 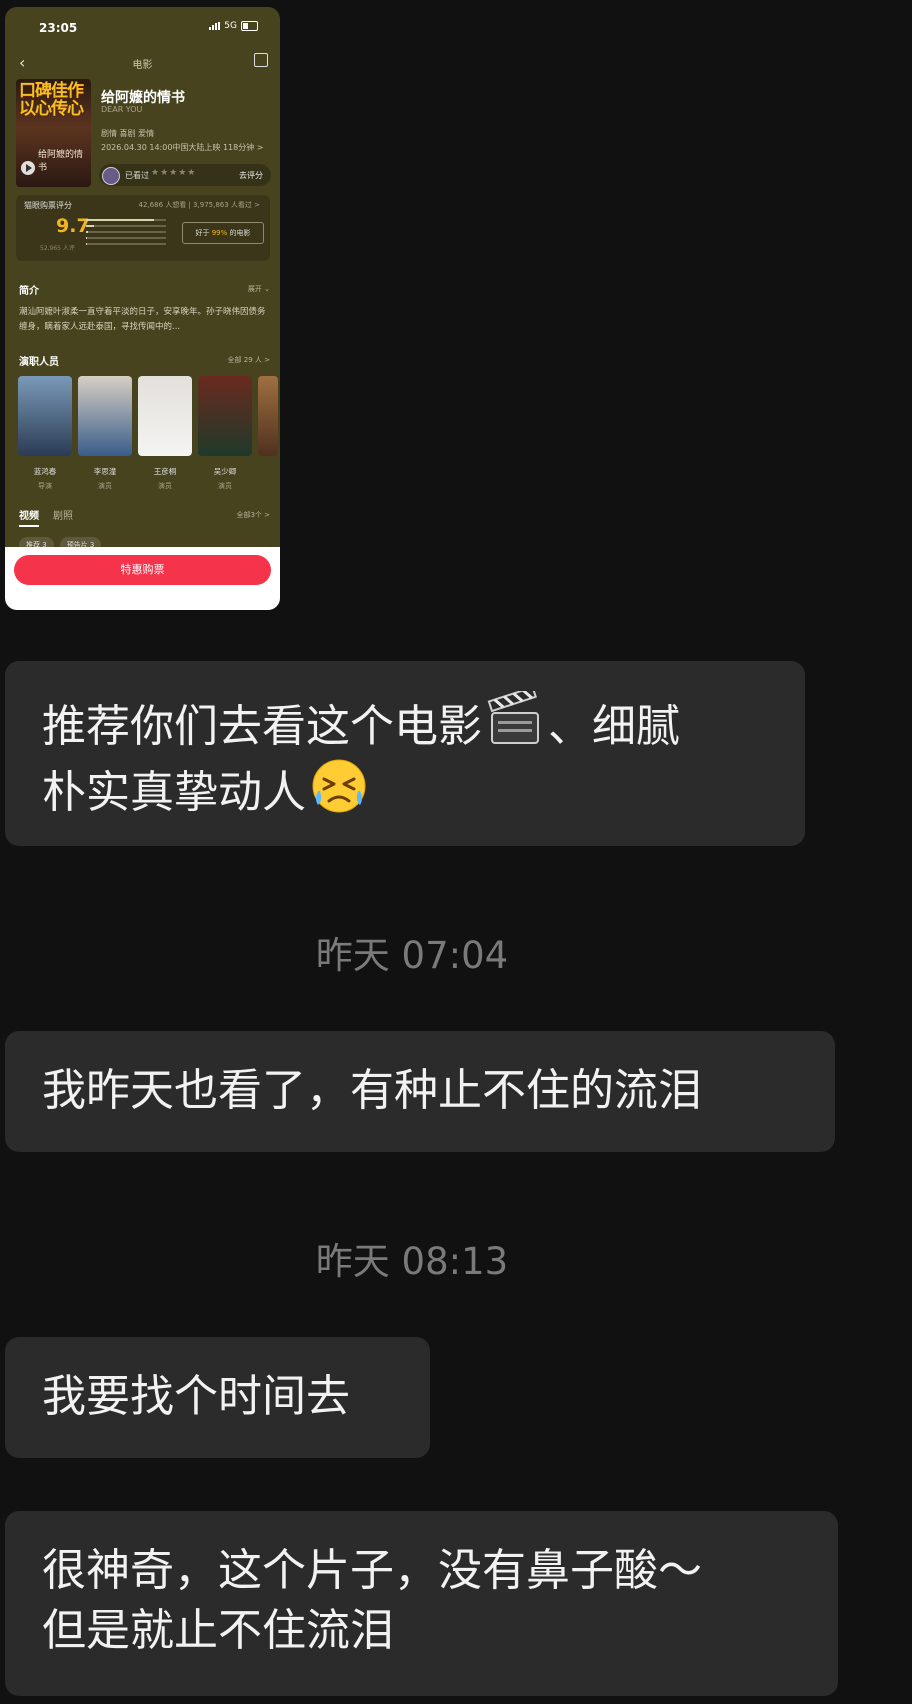 I want to click on cast-name: 李思潼, so click(x=105, y=471).